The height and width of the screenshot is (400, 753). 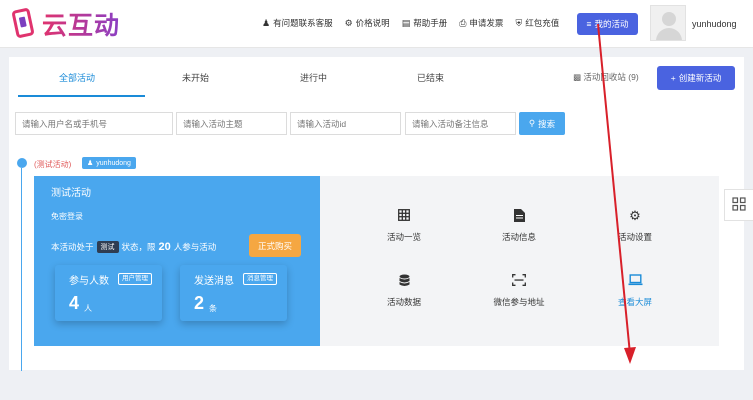 What do you see at coordinates (21, 269) in the screenshot?
I see `timeline-line` at bounding box center [21, 269].